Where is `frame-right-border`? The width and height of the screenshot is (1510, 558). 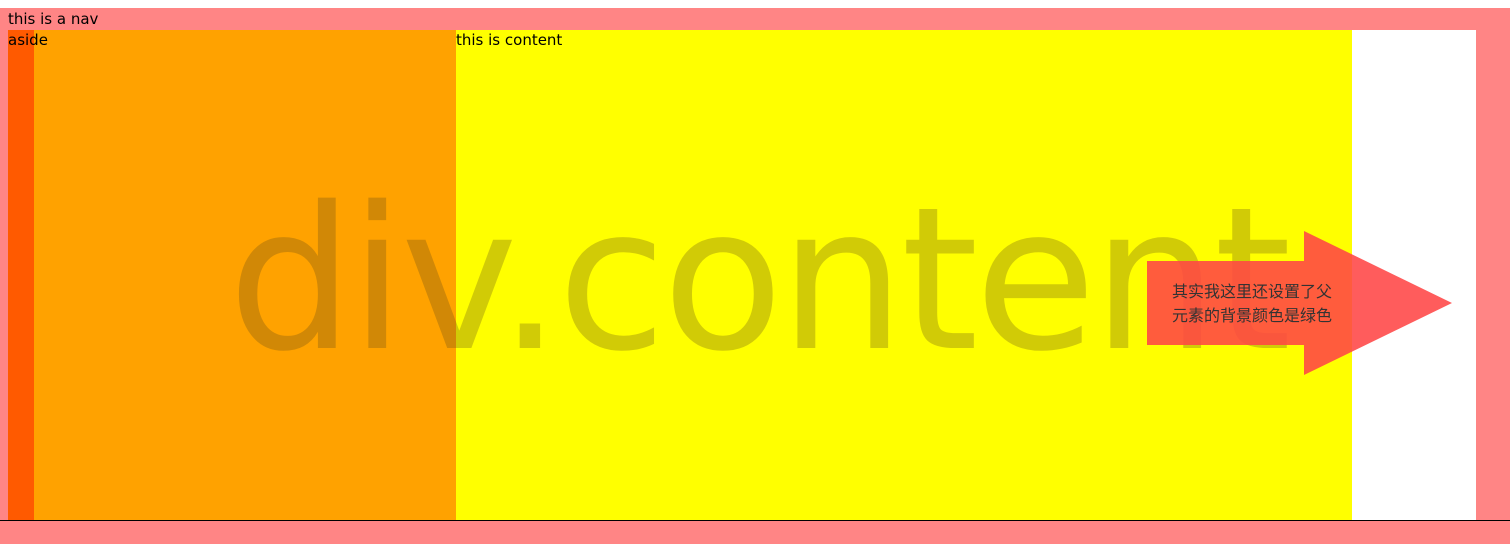
frame-right-border is located at coordinates (1493, 275).